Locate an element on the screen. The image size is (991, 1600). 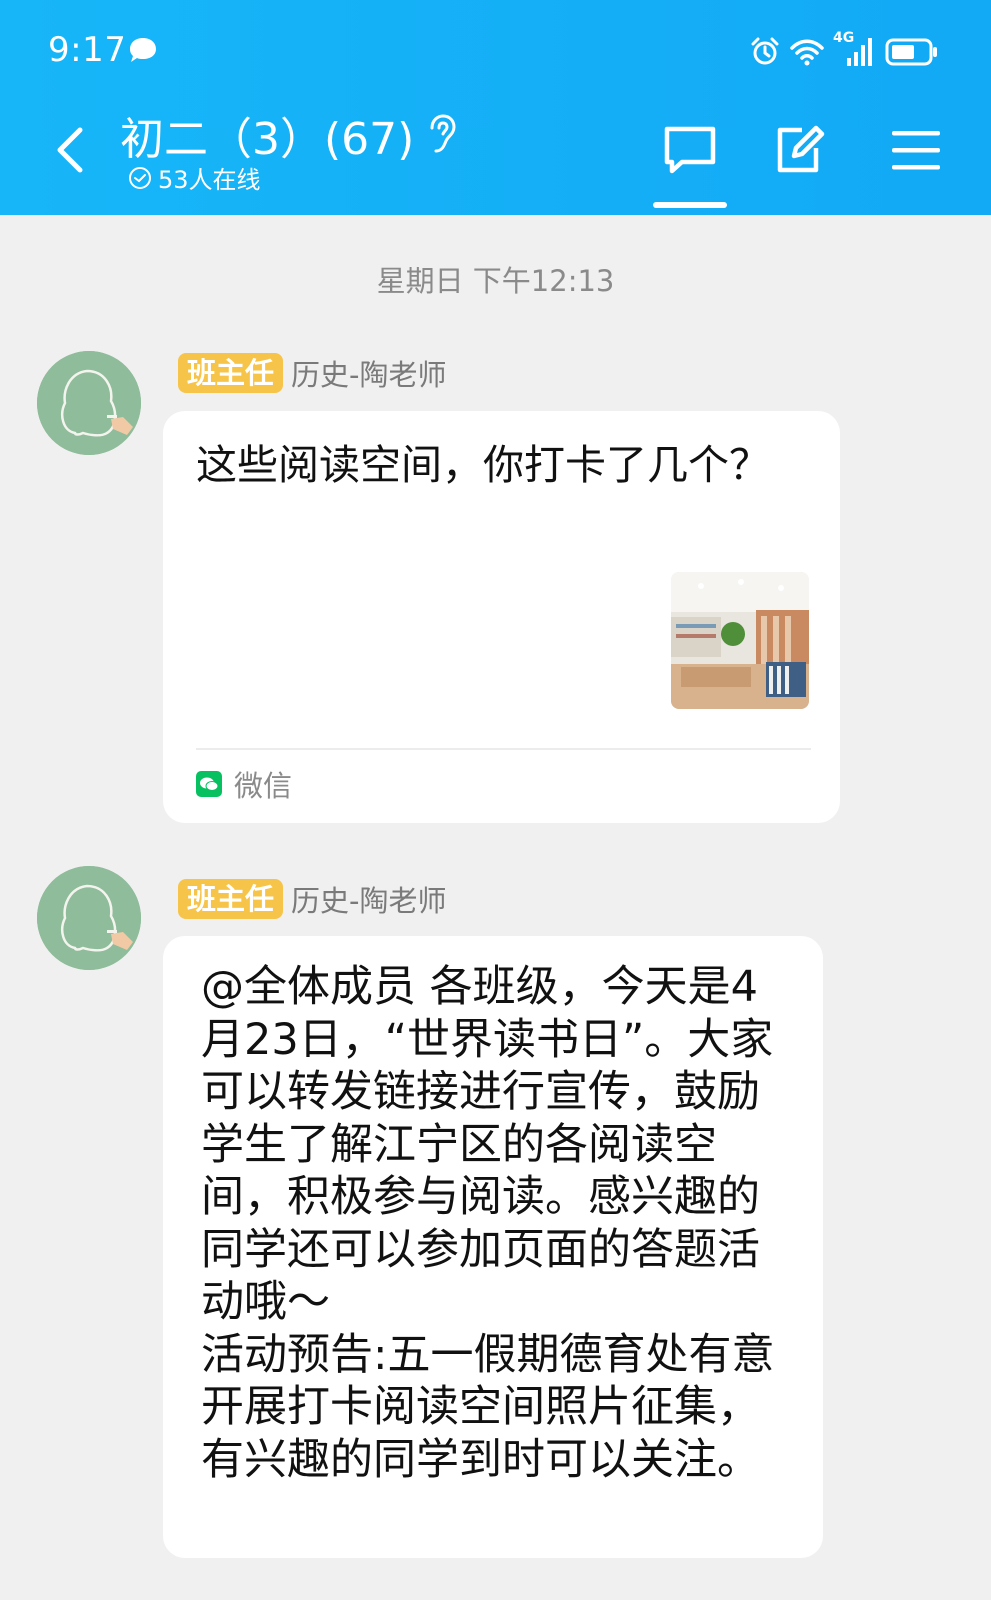
group-title: 初二（3）(67) is located at coordinates (267, 135).